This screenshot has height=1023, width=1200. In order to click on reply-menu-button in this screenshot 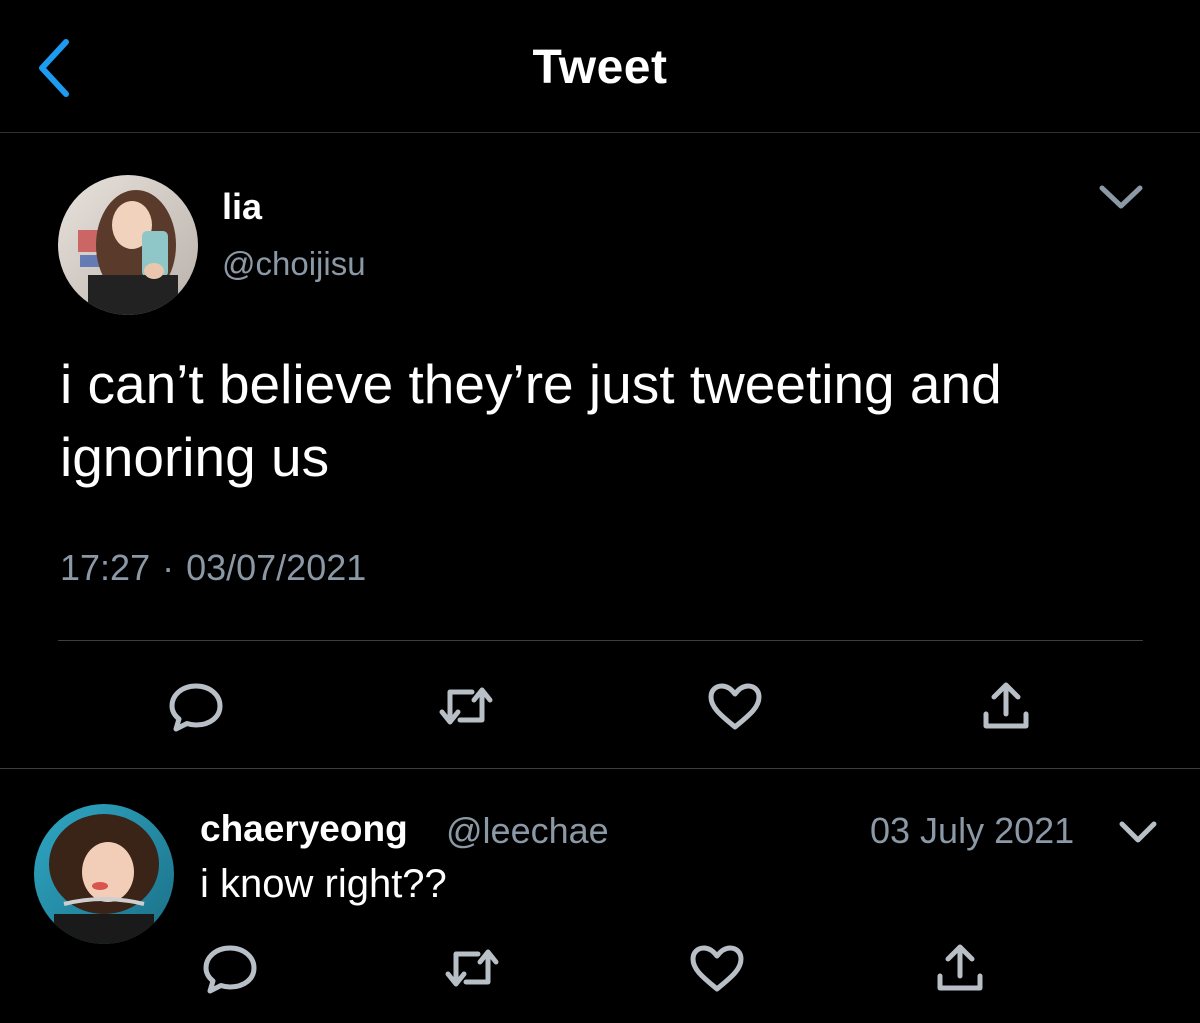, I will do `click(1138, 832)`.